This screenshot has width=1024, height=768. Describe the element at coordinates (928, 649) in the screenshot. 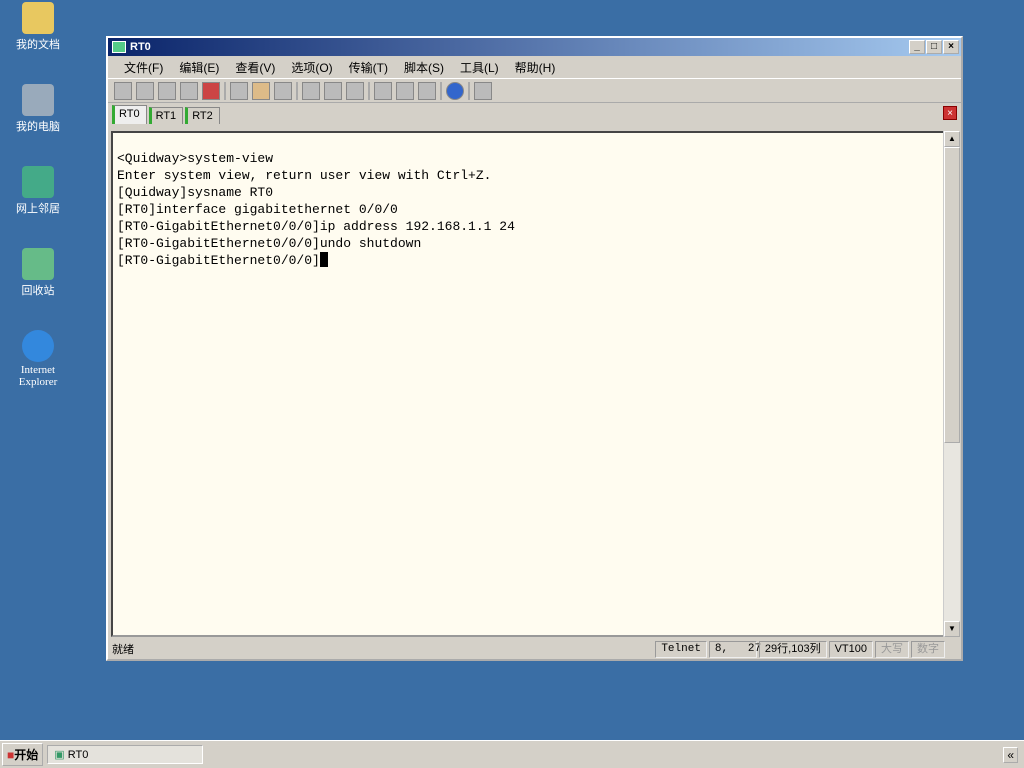

I see `status-num: 数字` at that location.